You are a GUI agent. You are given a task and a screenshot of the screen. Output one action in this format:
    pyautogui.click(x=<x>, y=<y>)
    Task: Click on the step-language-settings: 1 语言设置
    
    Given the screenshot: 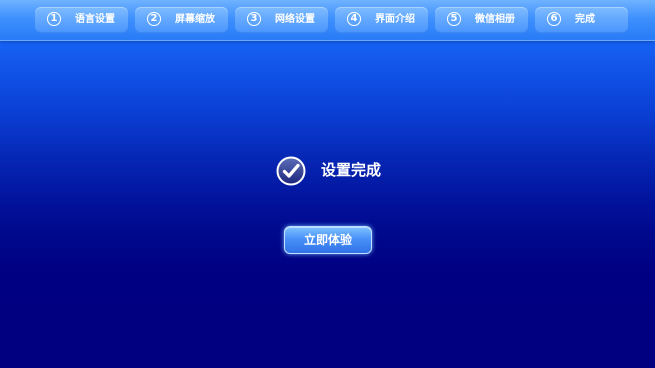 What is the action you would take?
    pyautogui.click(x=81, y=20)
    